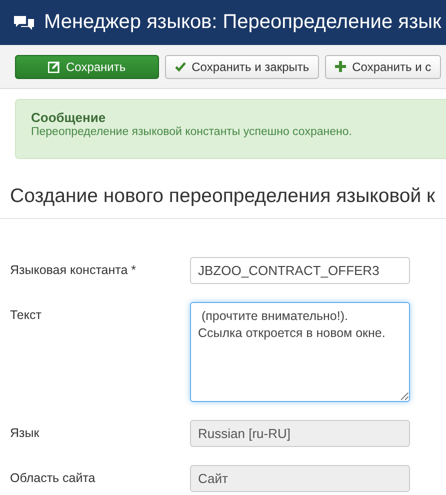 This screenshot has width=446, height=495. I want to click on message-text: Переопределение языковой константы успешно сохранено., so click(192, 132).